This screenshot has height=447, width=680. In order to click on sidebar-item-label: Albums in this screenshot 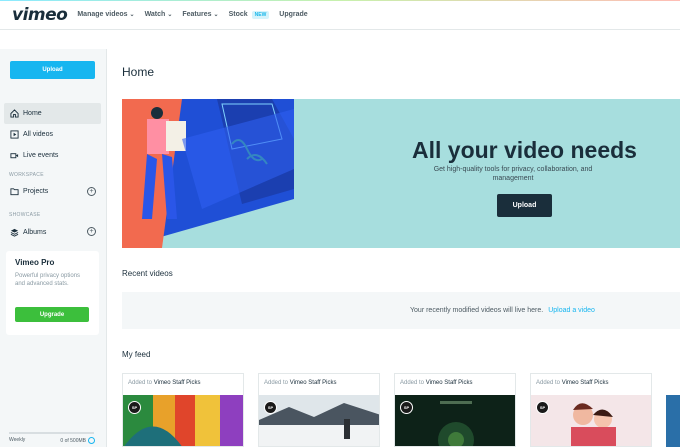, I will do `click(35, 232)`.